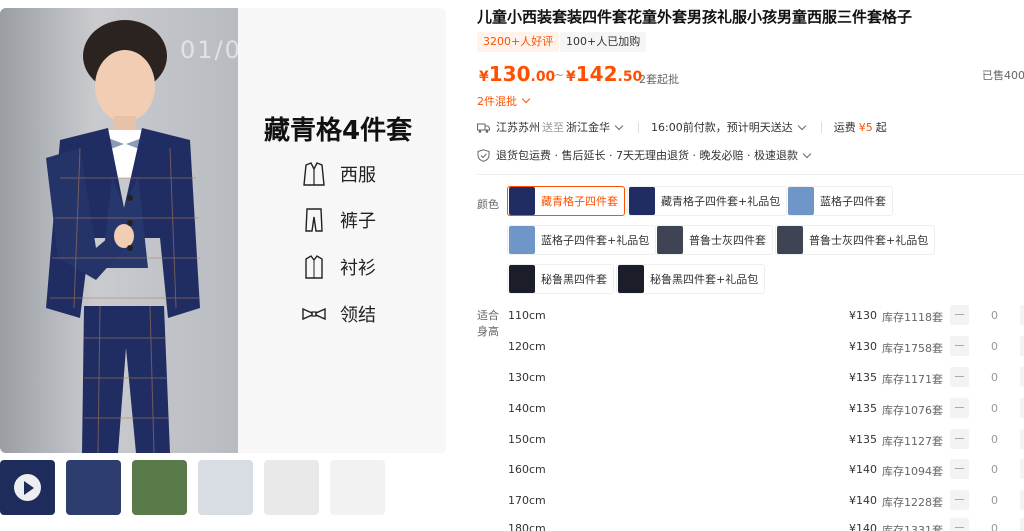 The height and width of the screenshot is (531, 1024). Describe the element at coordinates (881, 127) in the screenshot. I see `shipping-fee-suffix: 起` at that location.